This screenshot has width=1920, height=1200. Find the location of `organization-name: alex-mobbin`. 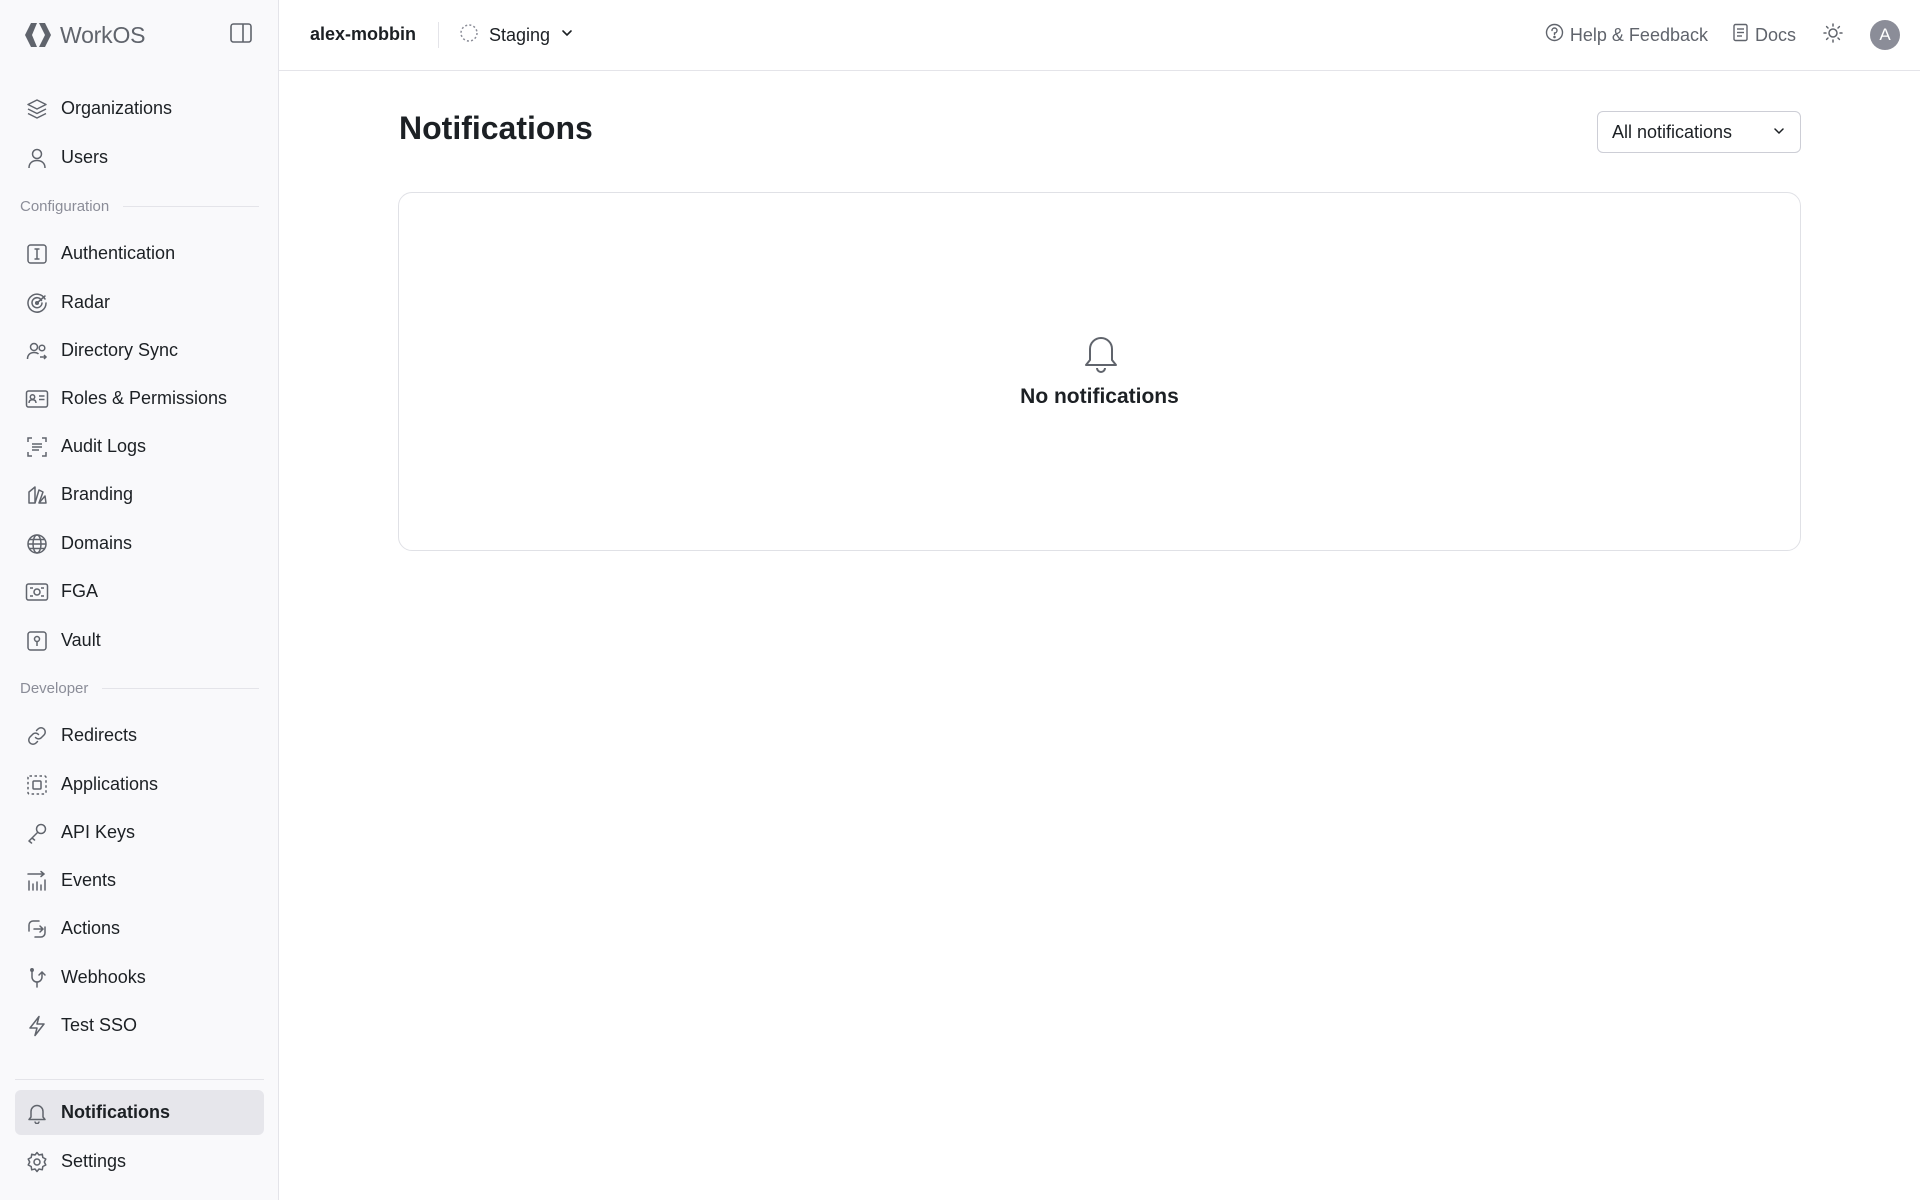

organization-name: alex-mobbin is located at coordinates (363, 34).